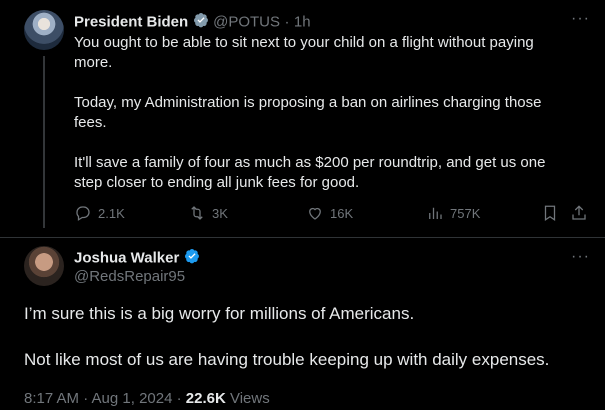  I want to click on reply-views-label: Views, so click(249, 398).